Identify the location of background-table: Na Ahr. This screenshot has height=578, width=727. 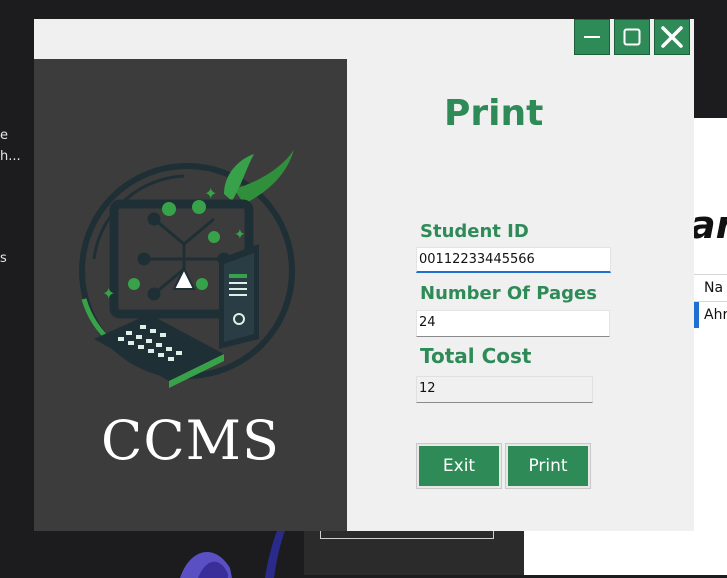
(710, 301).